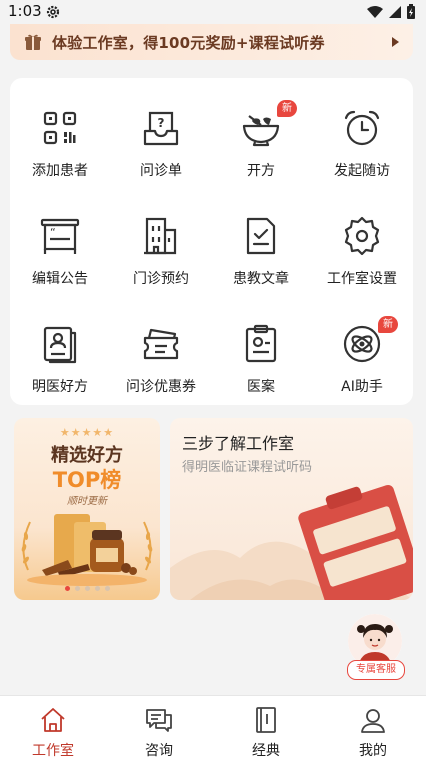  I want to click on nav-tab-consult: 咨询, so click(159, 730).